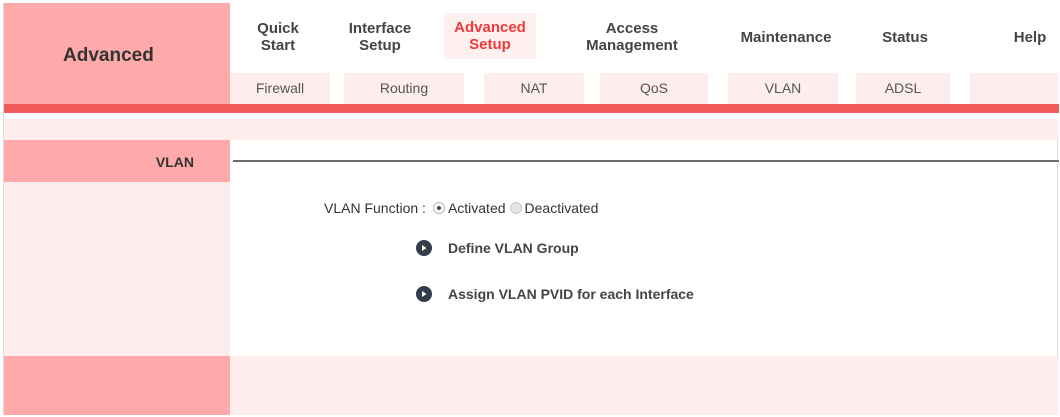  I want to click on sub-menu: Firewall Routing NAT QoS VLAN ADSL, so click(644, 88).